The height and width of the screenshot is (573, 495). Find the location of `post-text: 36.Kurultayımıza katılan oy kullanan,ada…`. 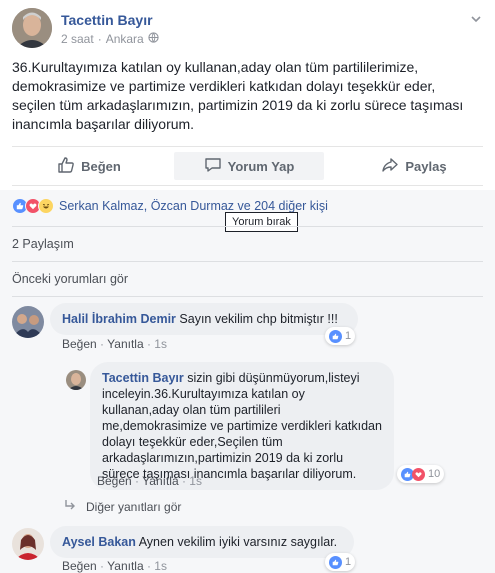

post-text: 36.Kurultayımıza katılan oy kullanan,ada… is located at coordinates (238, 95).